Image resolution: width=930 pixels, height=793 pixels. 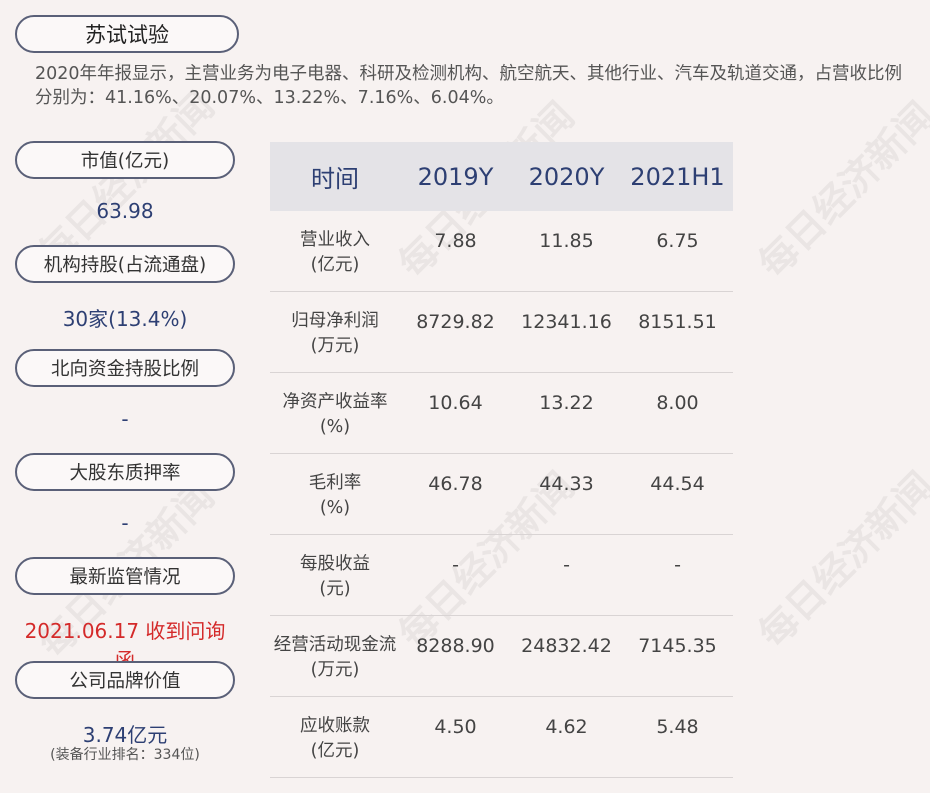 I want to click on cell-value: 11.85, so click(x=566, y=241).